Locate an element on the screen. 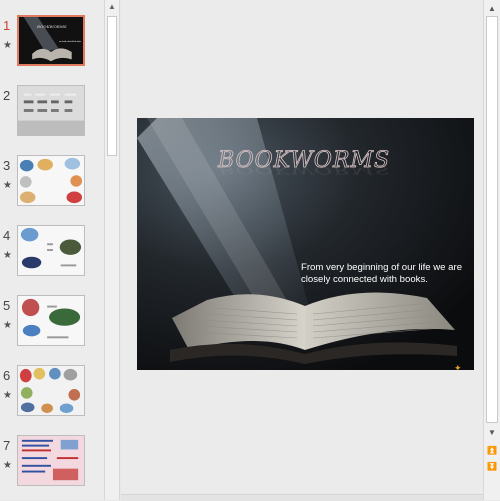 This screenshot has width=500, height=501. slide-number-5: 5 is located at coordinates (7, 305).